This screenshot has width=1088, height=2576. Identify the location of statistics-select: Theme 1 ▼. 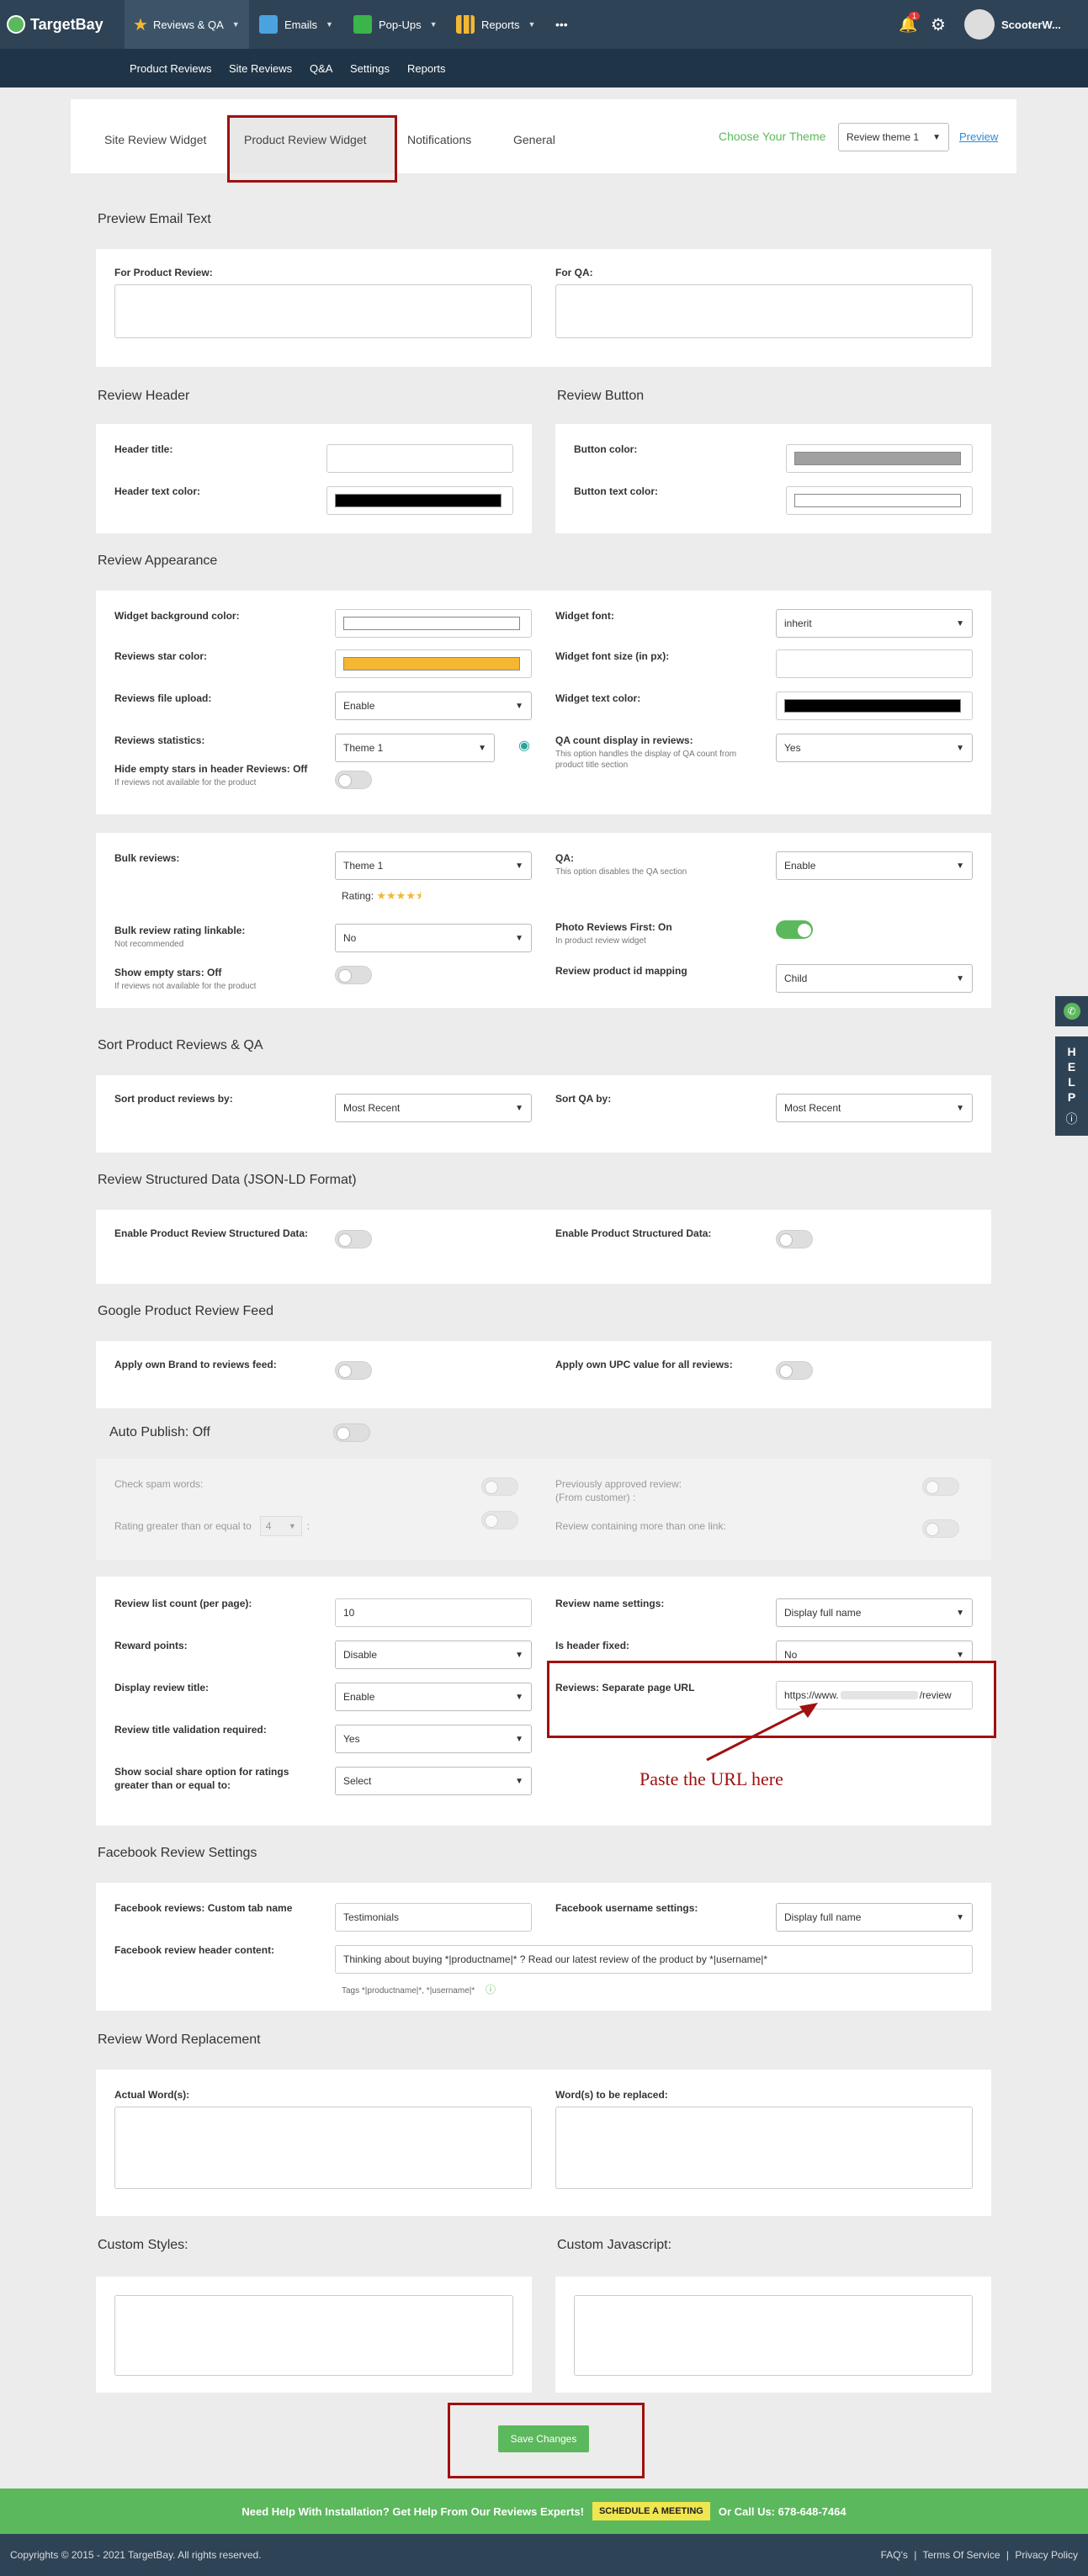
(415, 748).